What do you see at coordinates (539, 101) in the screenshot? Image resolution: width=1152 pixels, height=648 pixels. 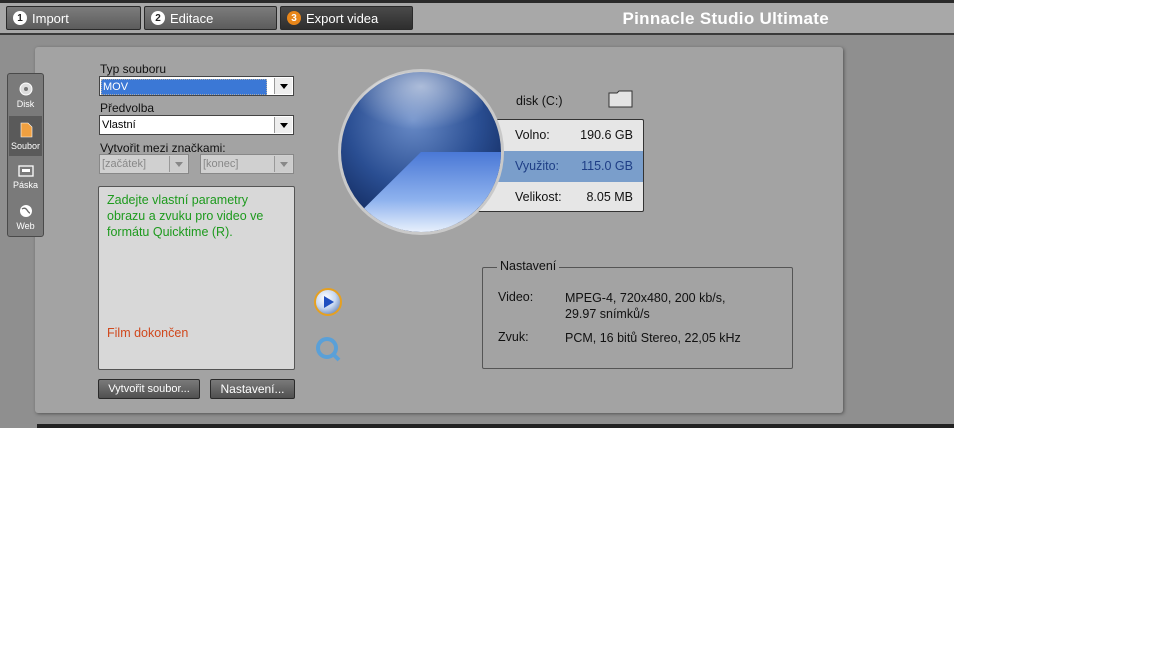 I see `disk-label: disk (C:)` at bounding box center [539, 101].